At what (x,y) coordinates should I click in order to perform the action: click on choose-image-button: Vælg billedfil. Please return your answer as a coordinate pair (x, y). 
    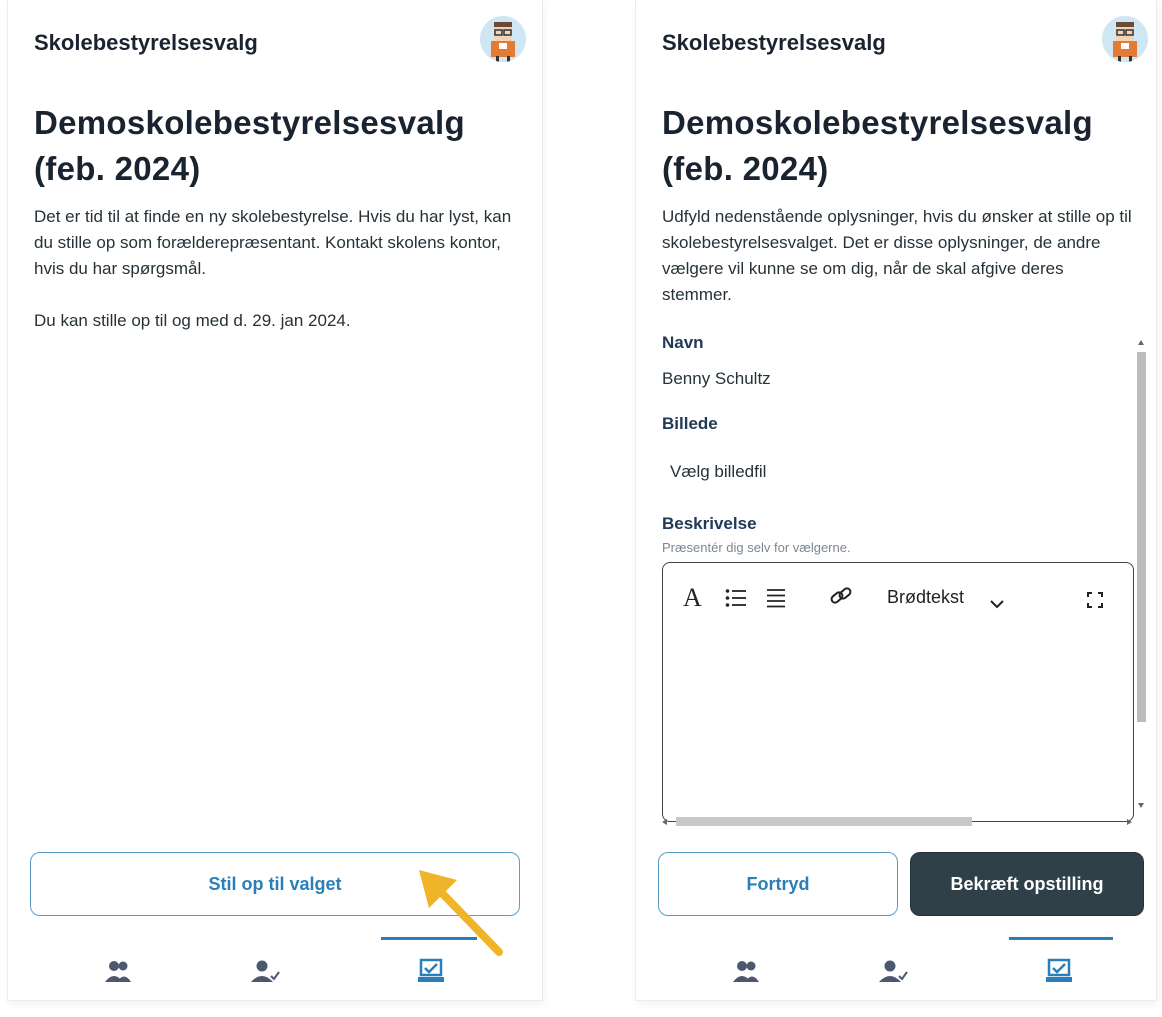
    Looking at the image, I should click on (718, 472).